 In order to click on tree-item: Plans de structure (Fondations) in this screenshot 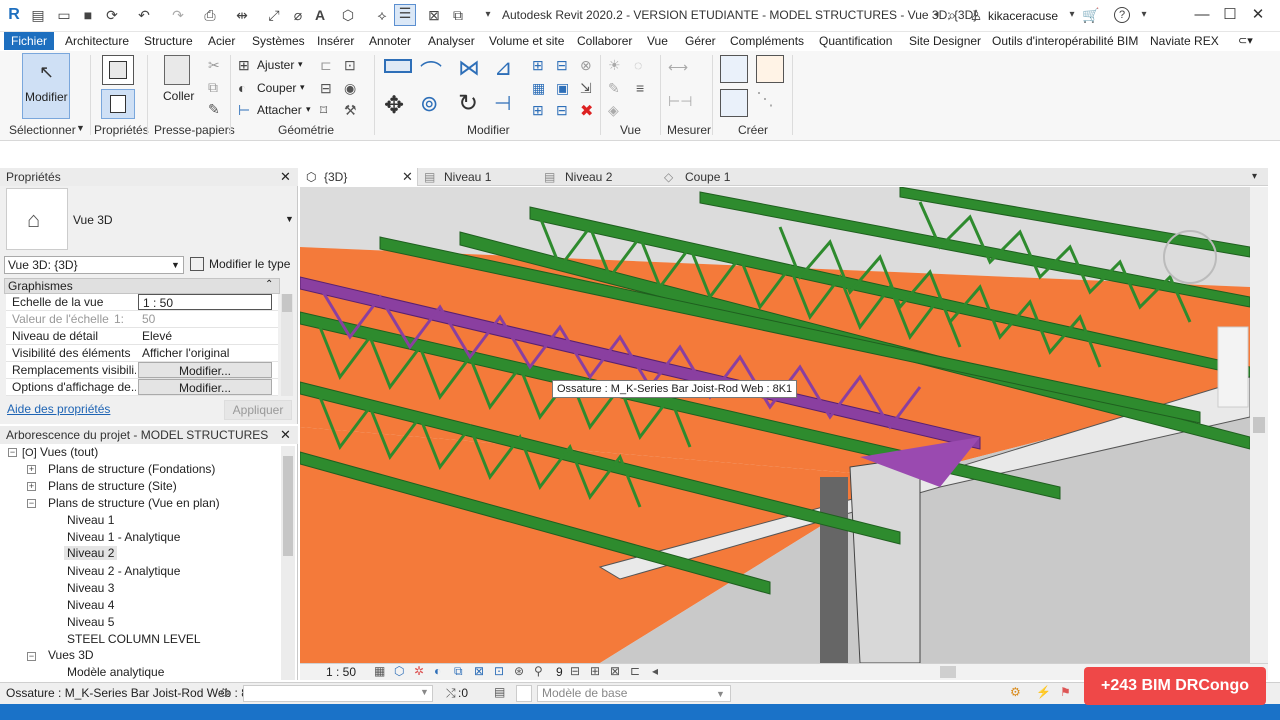, I will do `click(131, 469)`.